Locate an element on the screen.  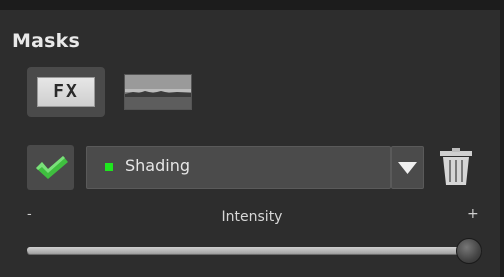
delete-mask-button is located at coordinates (456, 167).